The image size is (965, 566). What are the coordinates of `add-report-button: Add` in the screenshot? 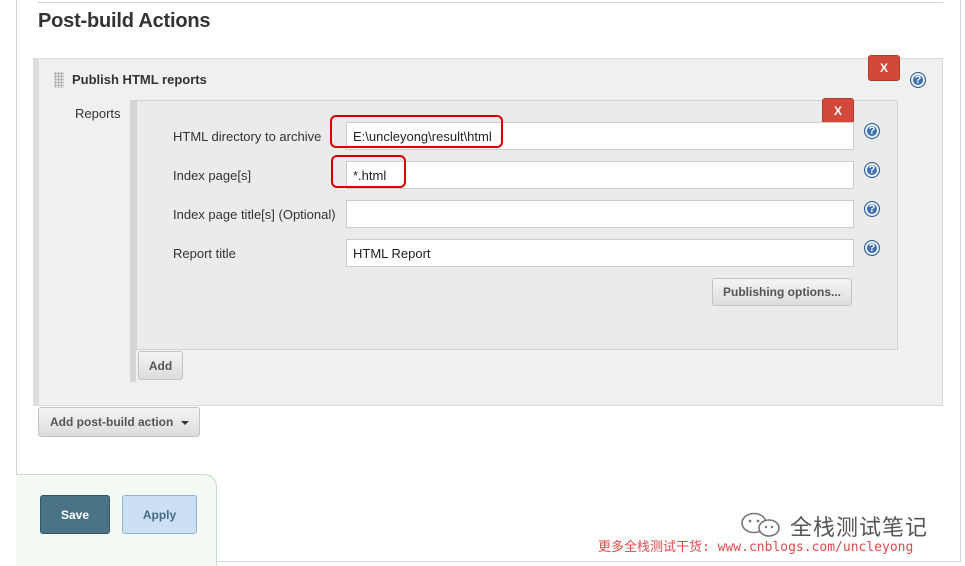 It's located at (160, 365).